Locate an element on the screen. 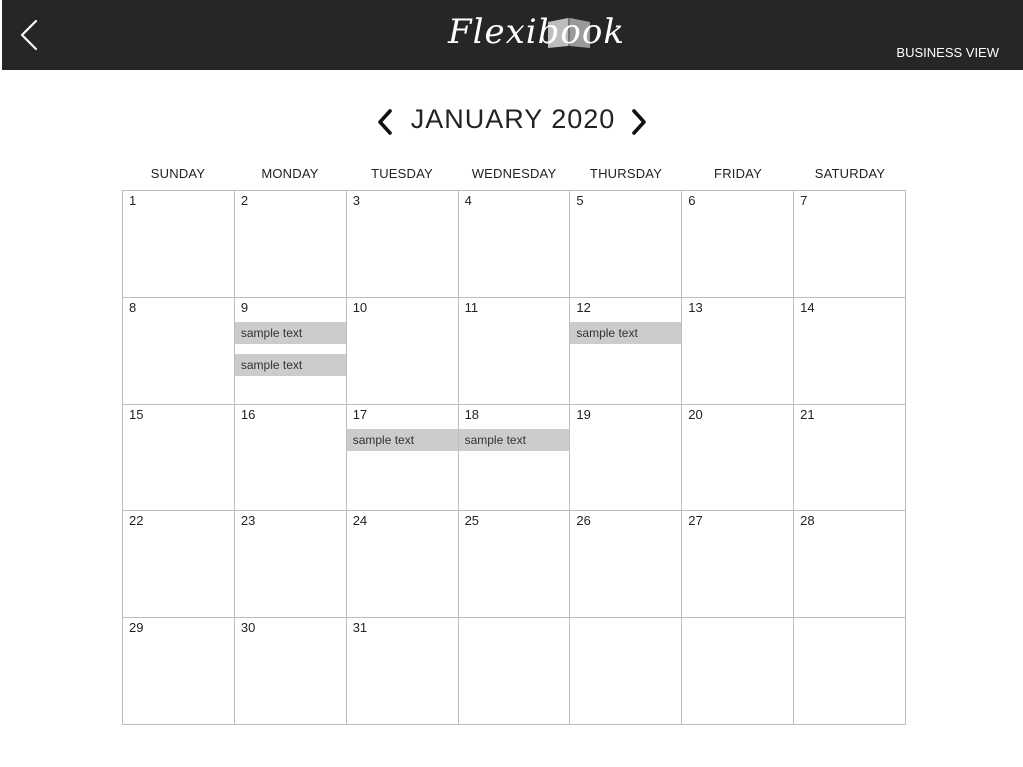 The width and height of the screenshot is (1023, 767). previous-month-button is located at coordinates (385, 122).